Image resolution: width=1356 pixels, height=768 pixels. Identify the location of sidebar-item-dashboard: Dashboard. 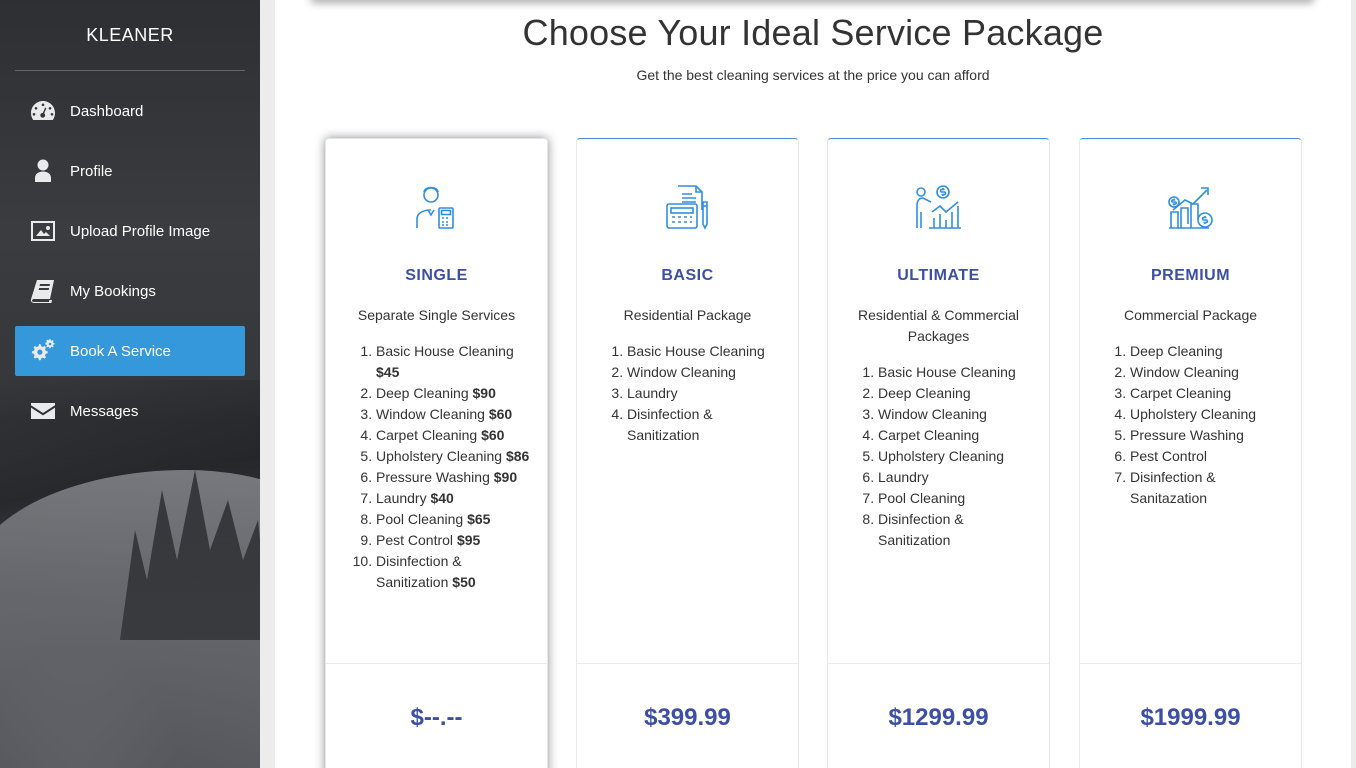
(130, 111).